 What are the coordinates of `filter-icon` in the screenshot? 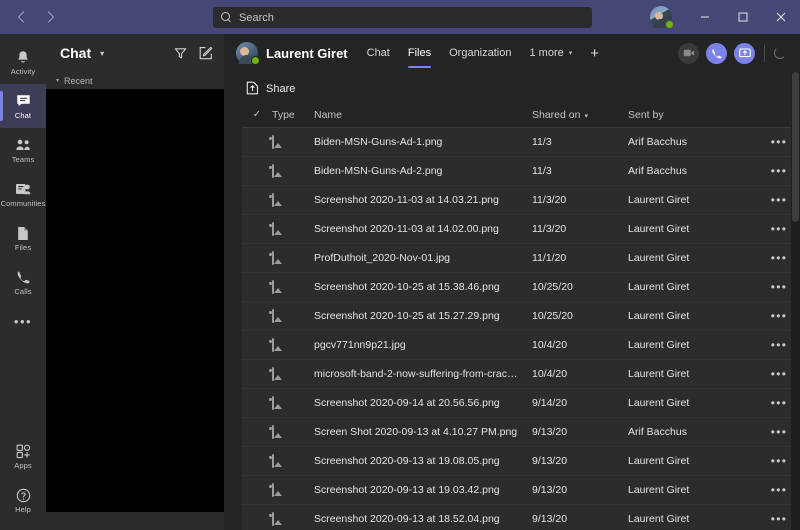 It's located at (180, 53).